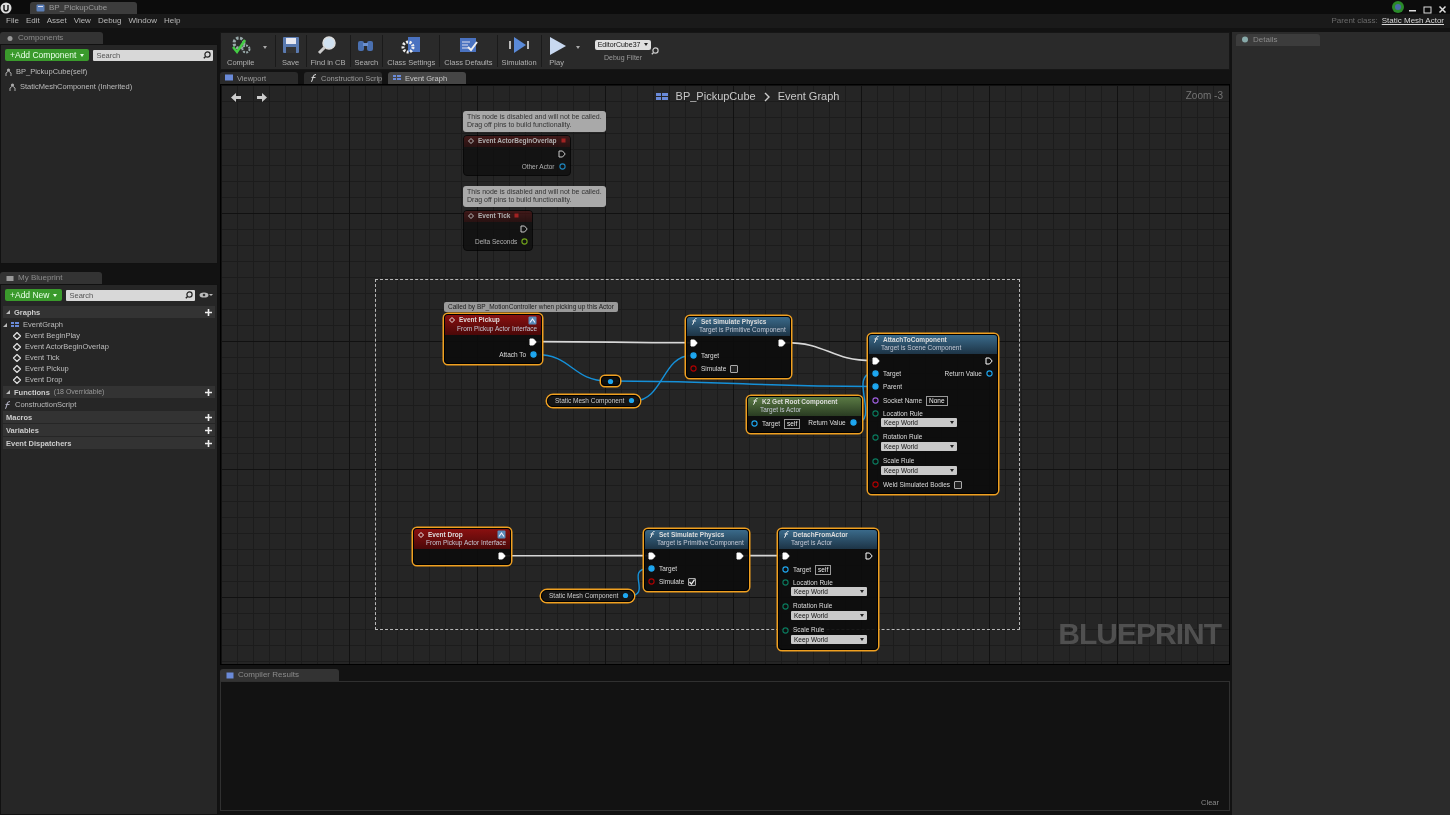 This screenshot has height=815, width=1450. Describe the element at coordinates (113, 21) in the screenshot. I see `menu-item: Debug` at that location.